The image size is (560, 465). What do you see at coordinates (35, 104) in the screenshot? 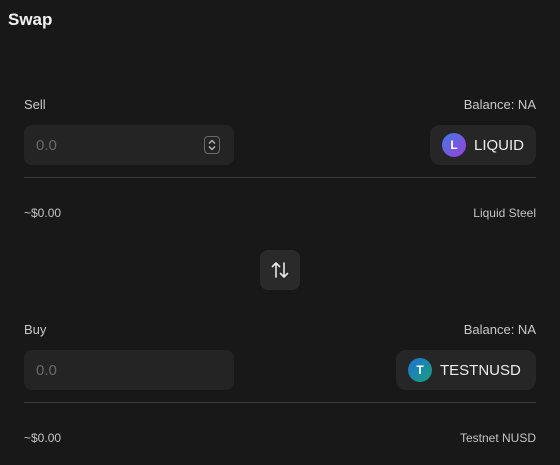
I see `sell-label: Sell` at bounding box center [35, 104].